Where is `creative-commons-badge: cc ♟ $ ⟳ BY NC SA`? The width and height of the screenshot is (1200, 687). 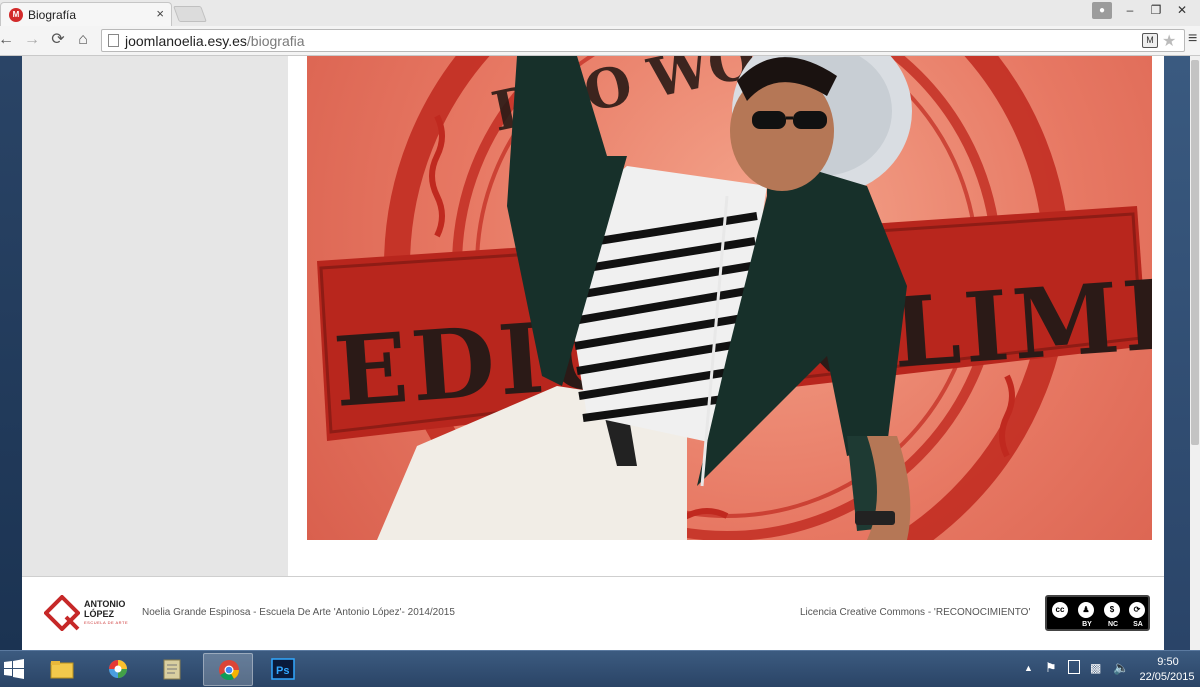 creative-commons-badge: cc ♟ $ ⟳ BY NC SA is located at coordinates (1097, 613).